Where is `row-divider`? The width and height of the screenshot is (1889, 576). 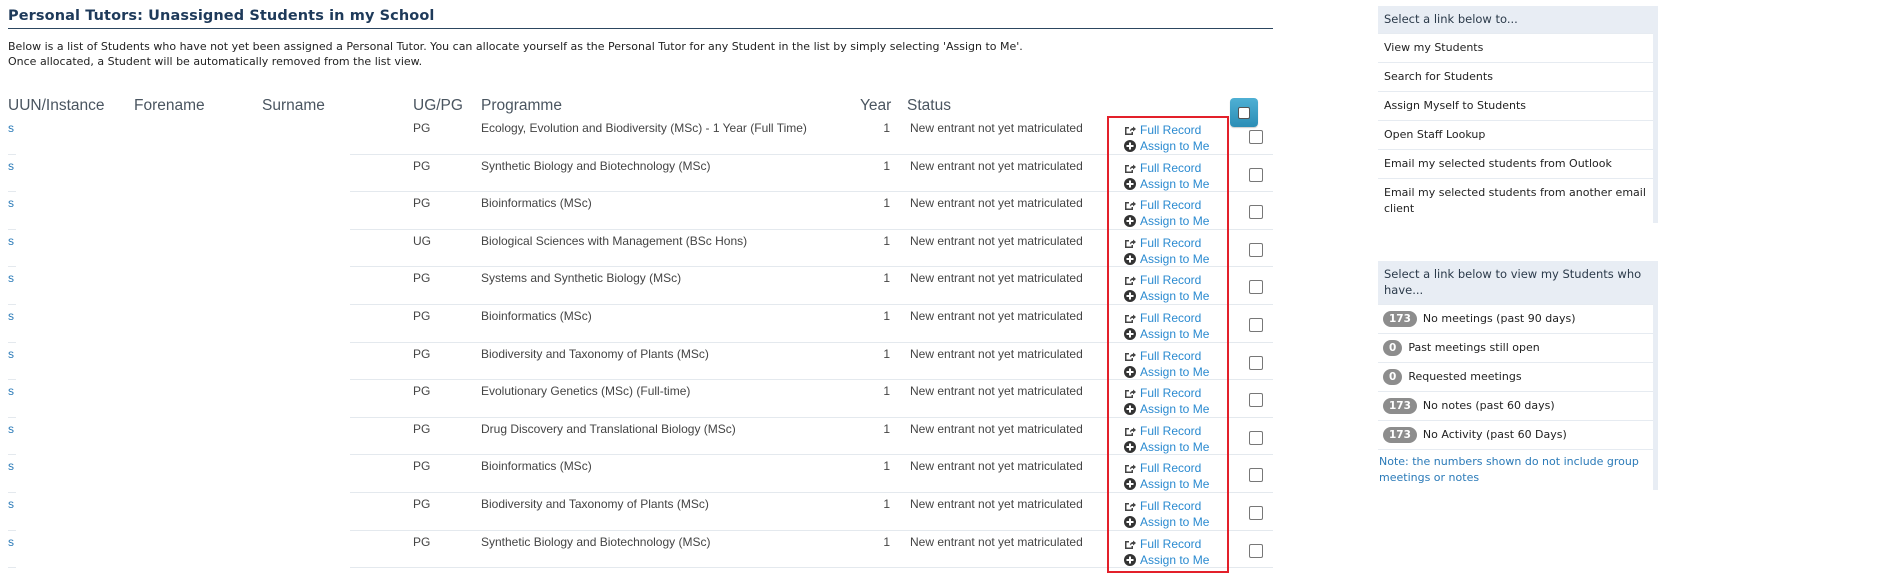 row-divider is located at coordinates (12, 568).